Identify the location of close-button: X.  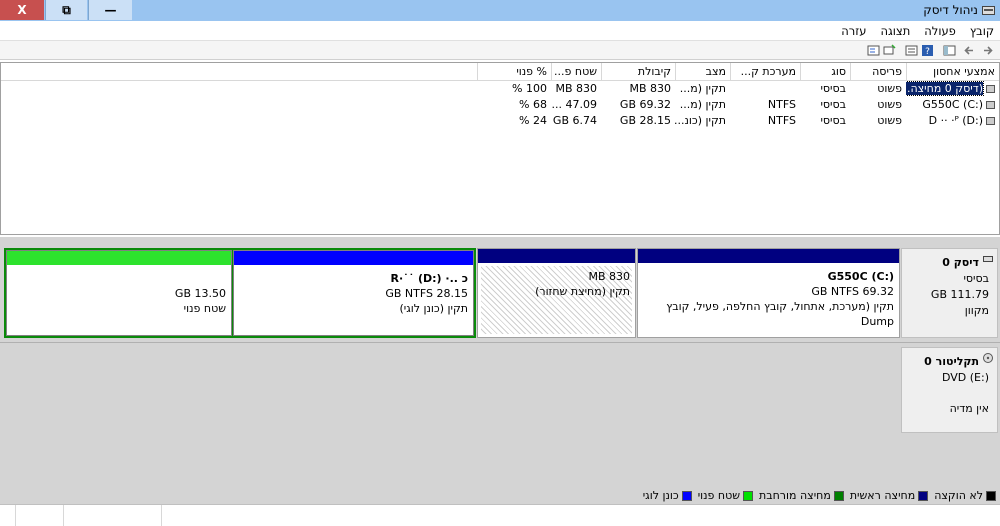
(22, 10).